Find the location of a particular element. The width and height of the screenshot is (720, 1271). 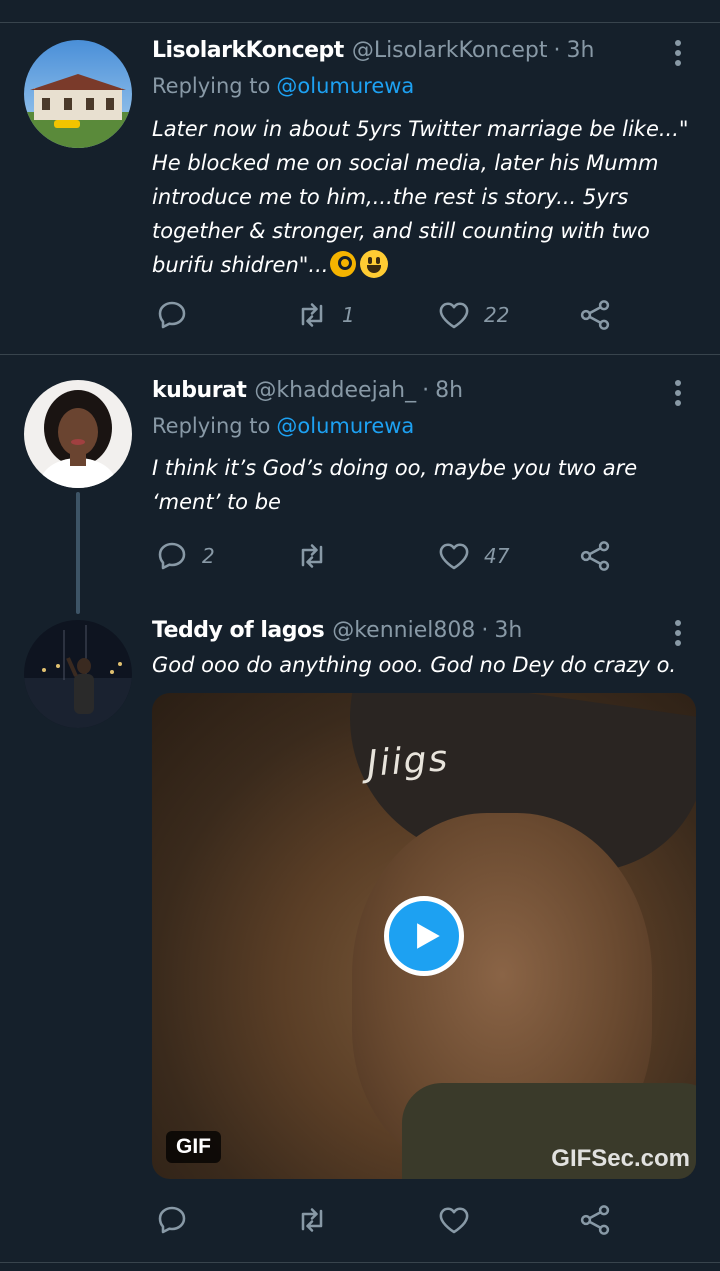

retweet-count: 1 is located at coordinates (348, 315).